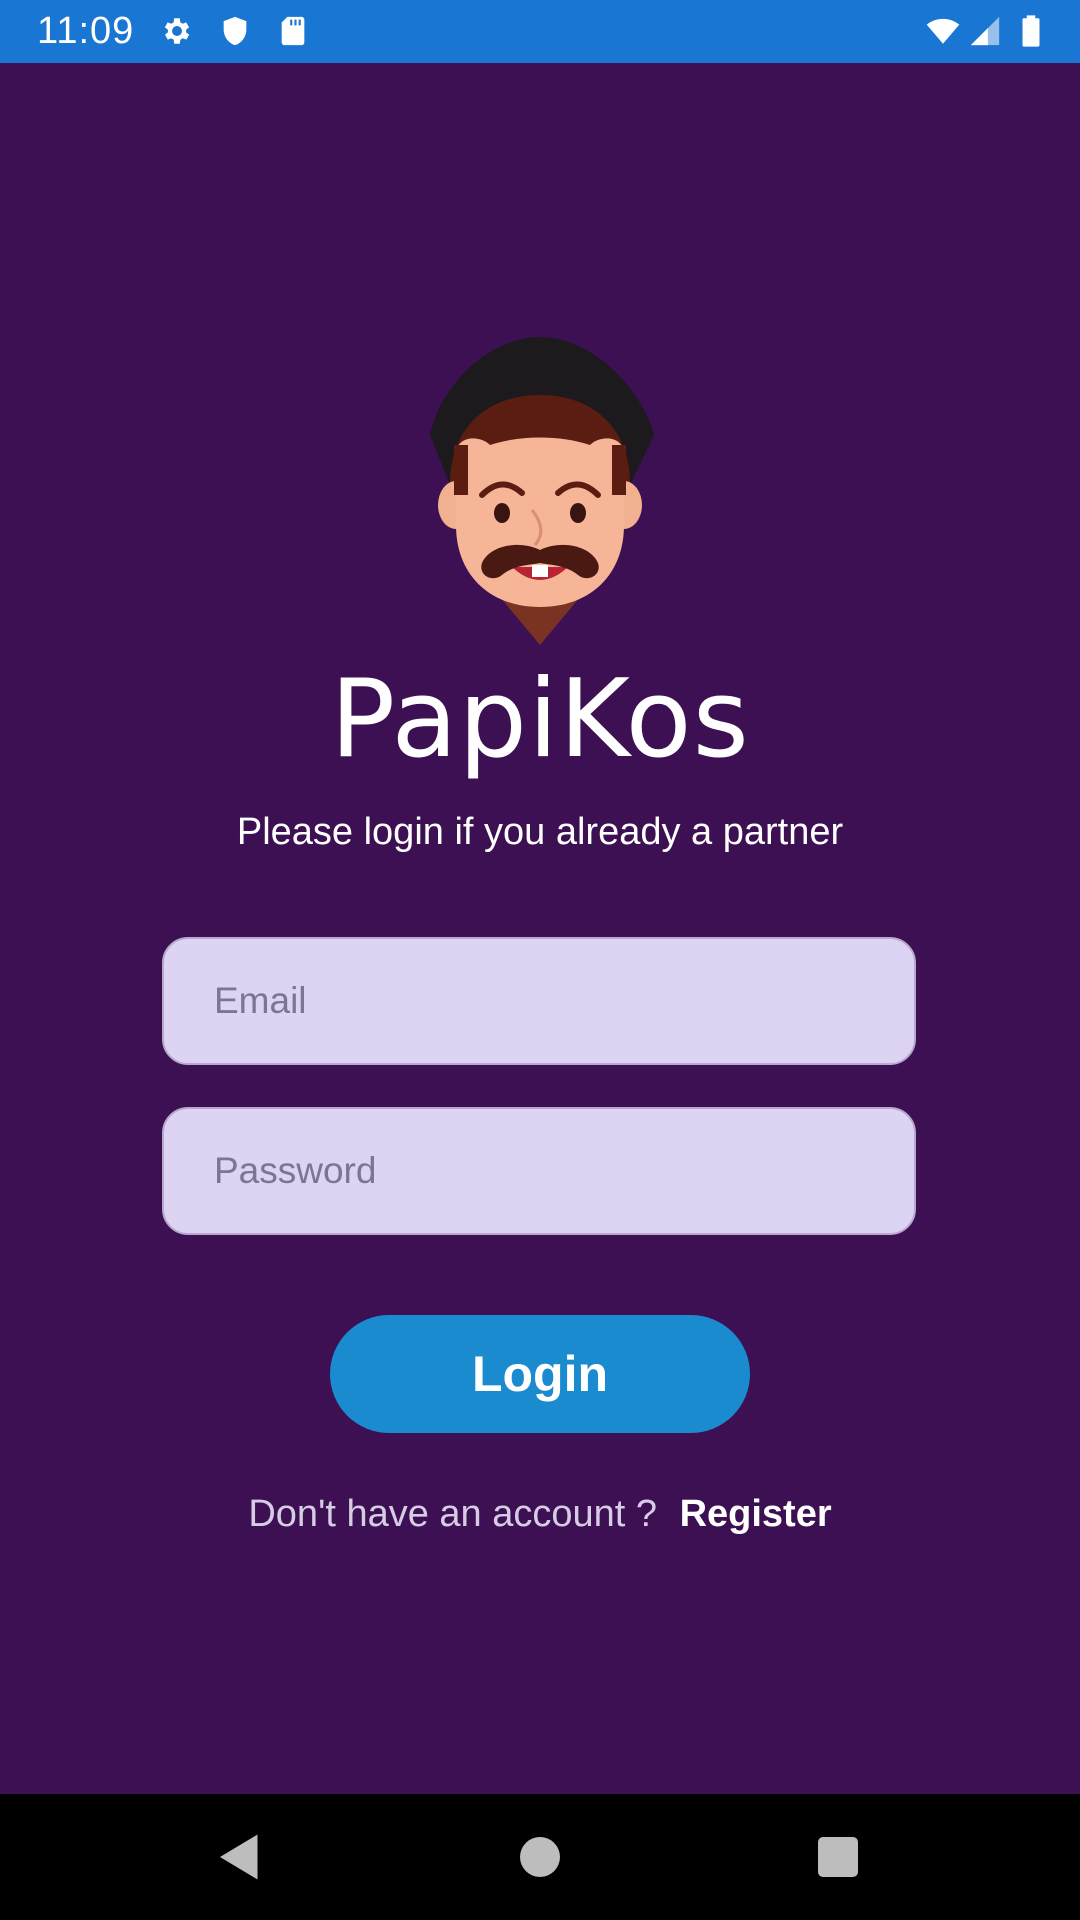 This screenshot has width=1080, height=1920. What do you see at coordinates (453, 1514) in the screenshot?
I see `register-prompt: Don't have an account ?` at bounding box center [453, 1514].